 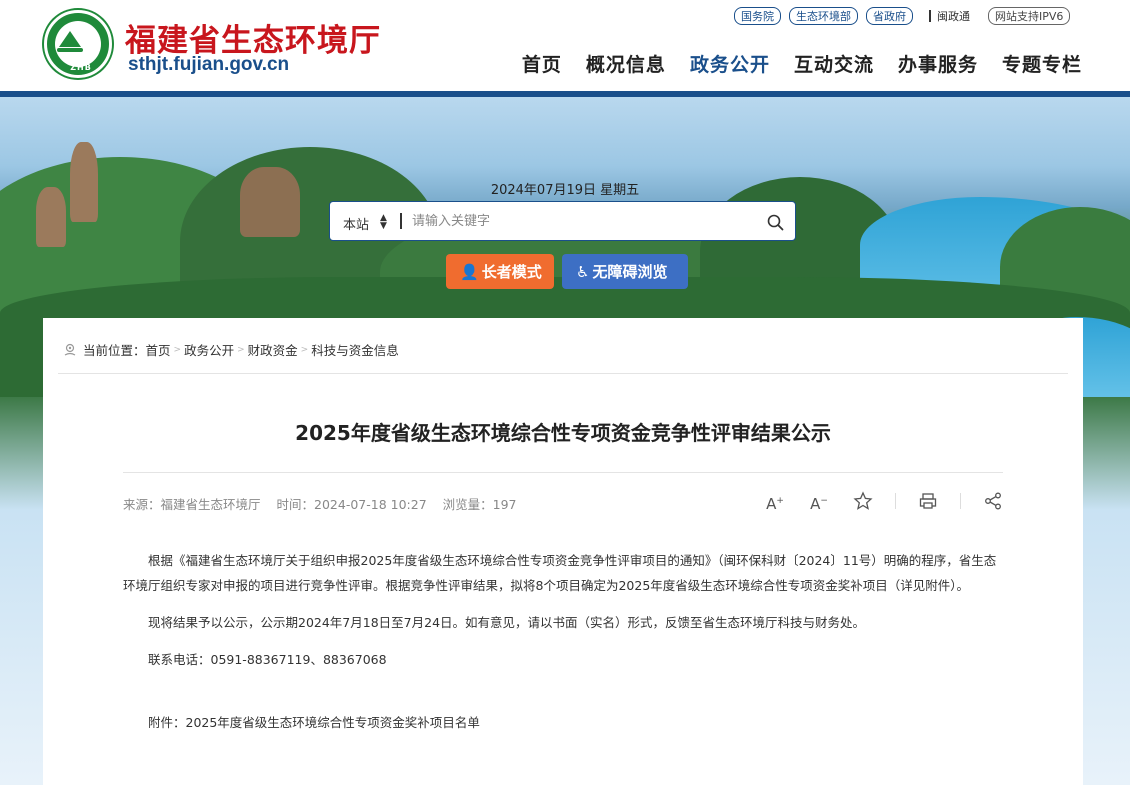 I want to click on search-bar: 本站 ▲ ▼, so click(x=562, y=221).